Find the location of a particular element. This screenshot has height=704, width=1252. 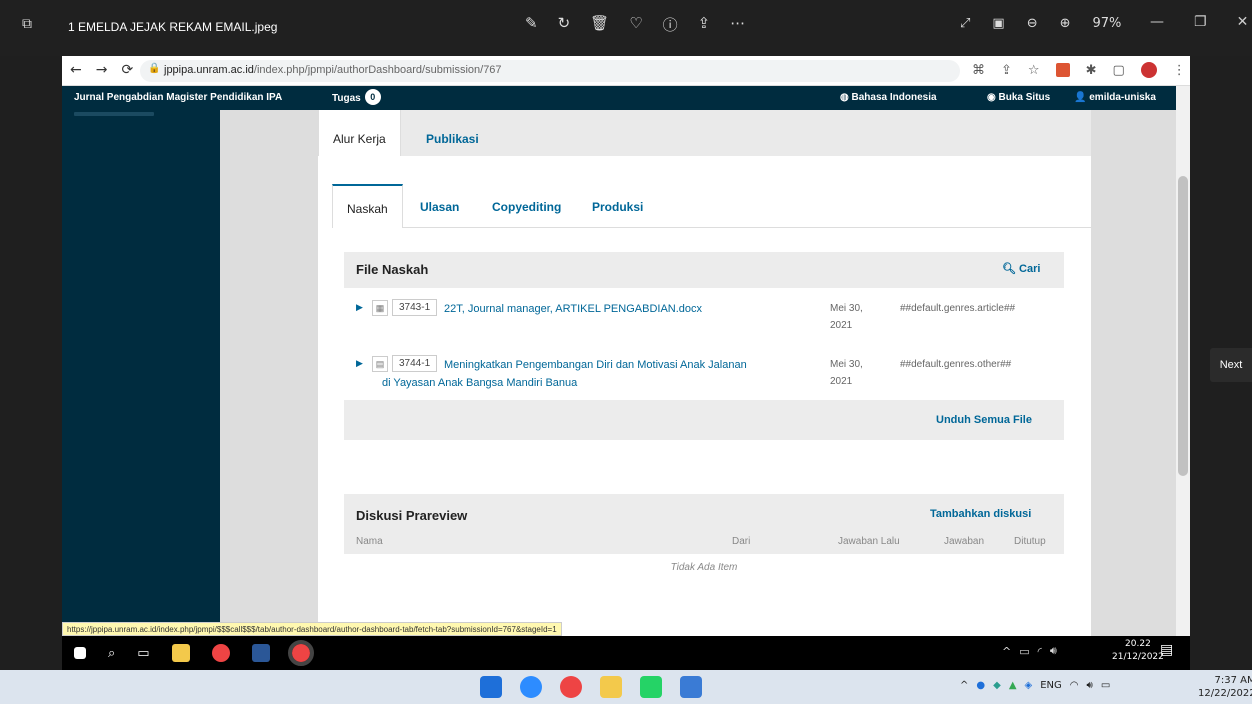

photos-icon is located at coordinates (691, 687).